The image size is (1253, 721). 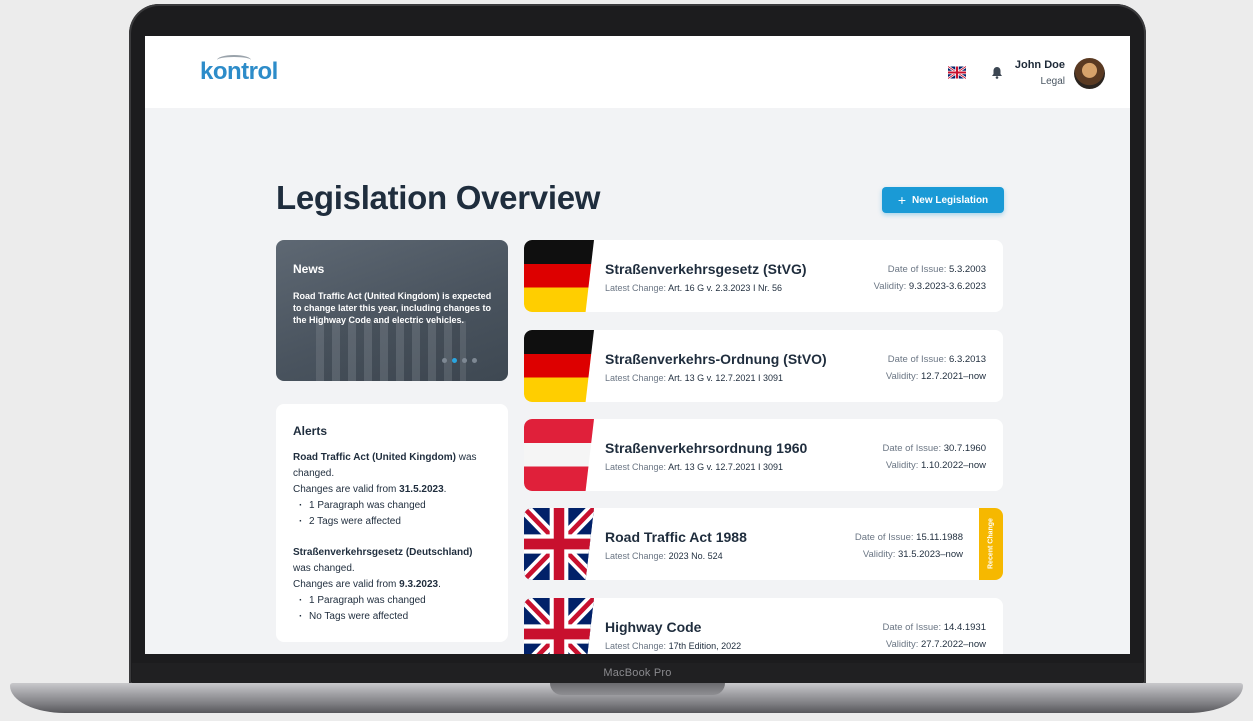 What do you see at coordinates (930, 554) in the screenshot?
I see `validity-value: 31.5.2023–now` at bounding box center [930, 554].